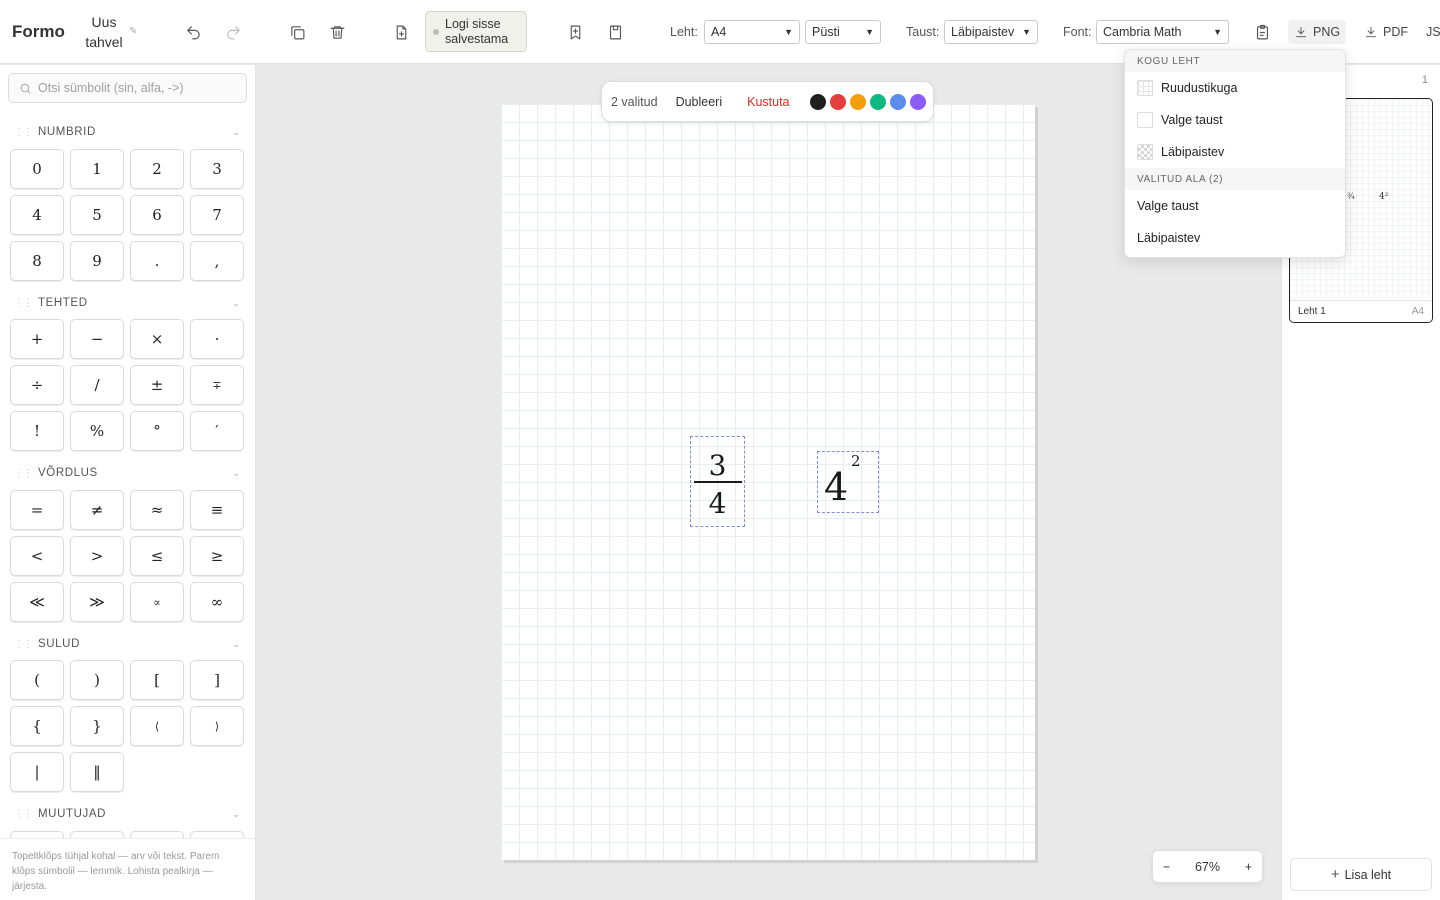 This screenshot has width=1440, height=900. I want to click on menu-item-transparent: Läbipaistev, so click(1235, 152).